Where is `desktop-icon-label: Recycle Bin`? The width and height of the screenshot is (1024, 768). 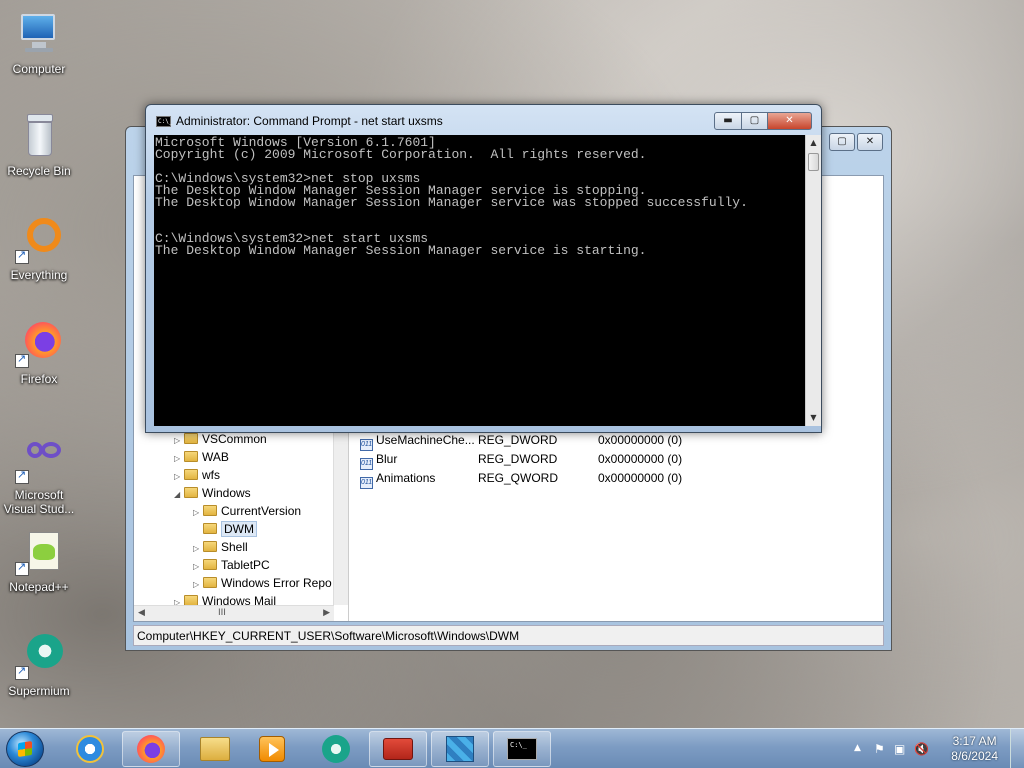
desktop-icon-label: Recycle Bin is located at coordinates (39, 171).